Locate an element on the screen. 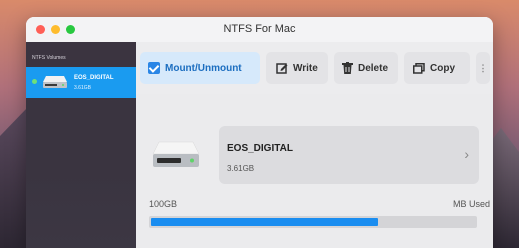  toolbar: Mount/Unmount Write Delete Copy ⋮ is located at coordinates (314, 68).